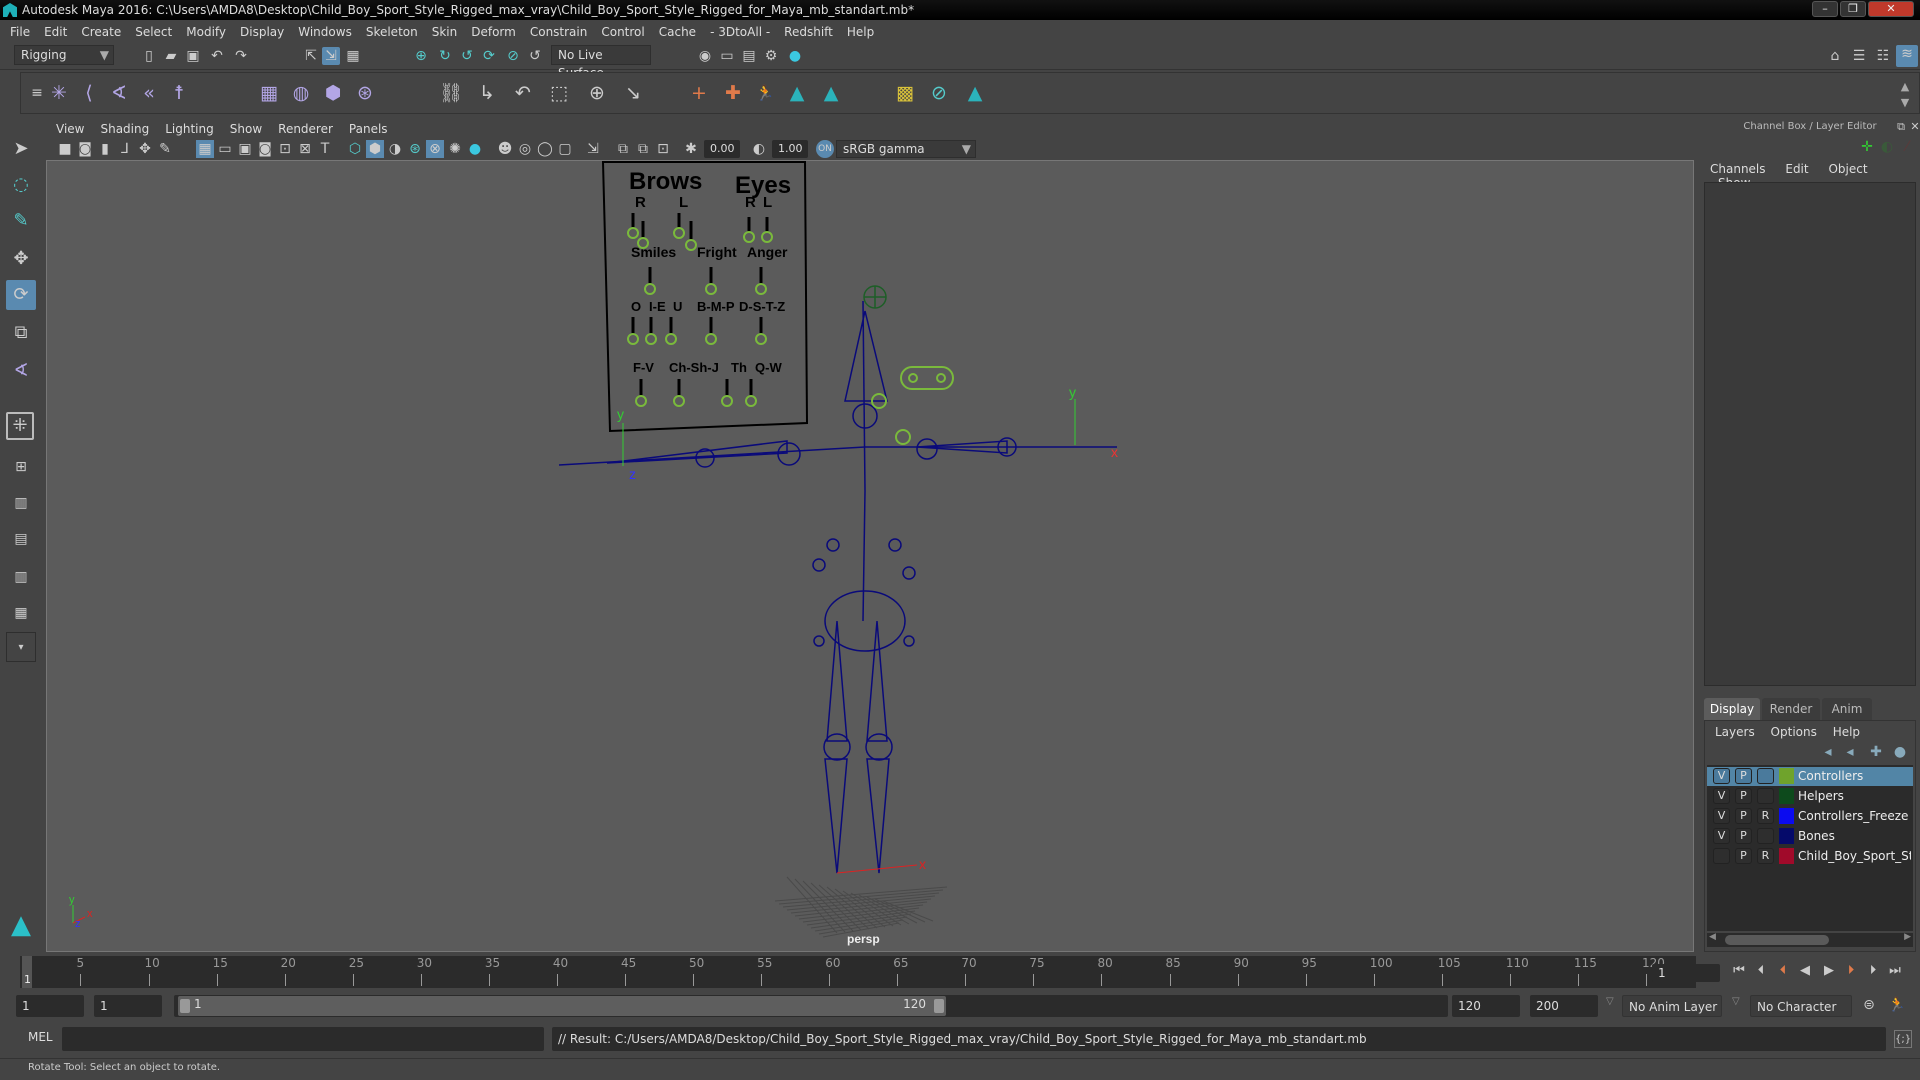 The height and width of the screenshot is (1080, 1920). What do you see at coordinates (149, 93) in the screenshot?
I see `insert-joint-icon: «` at bounding box center [149, 93].